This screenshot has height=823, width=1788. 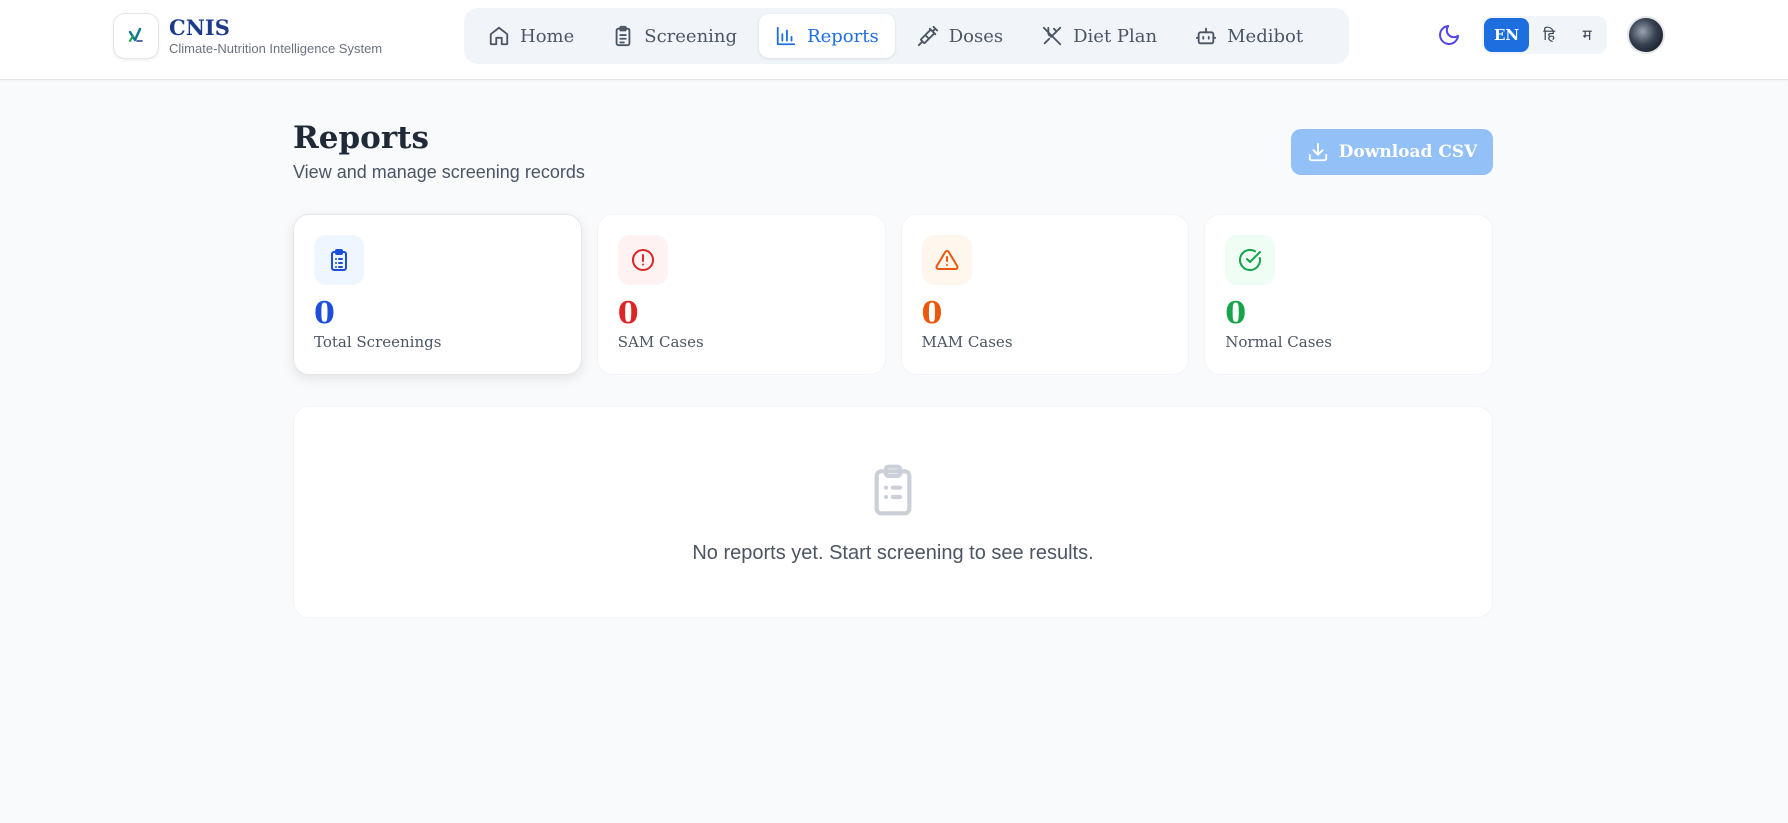 What do you see at coordinates (623, 36) in the screenshot?
I see `clipboard-icon` at bounding box center [623, 36].